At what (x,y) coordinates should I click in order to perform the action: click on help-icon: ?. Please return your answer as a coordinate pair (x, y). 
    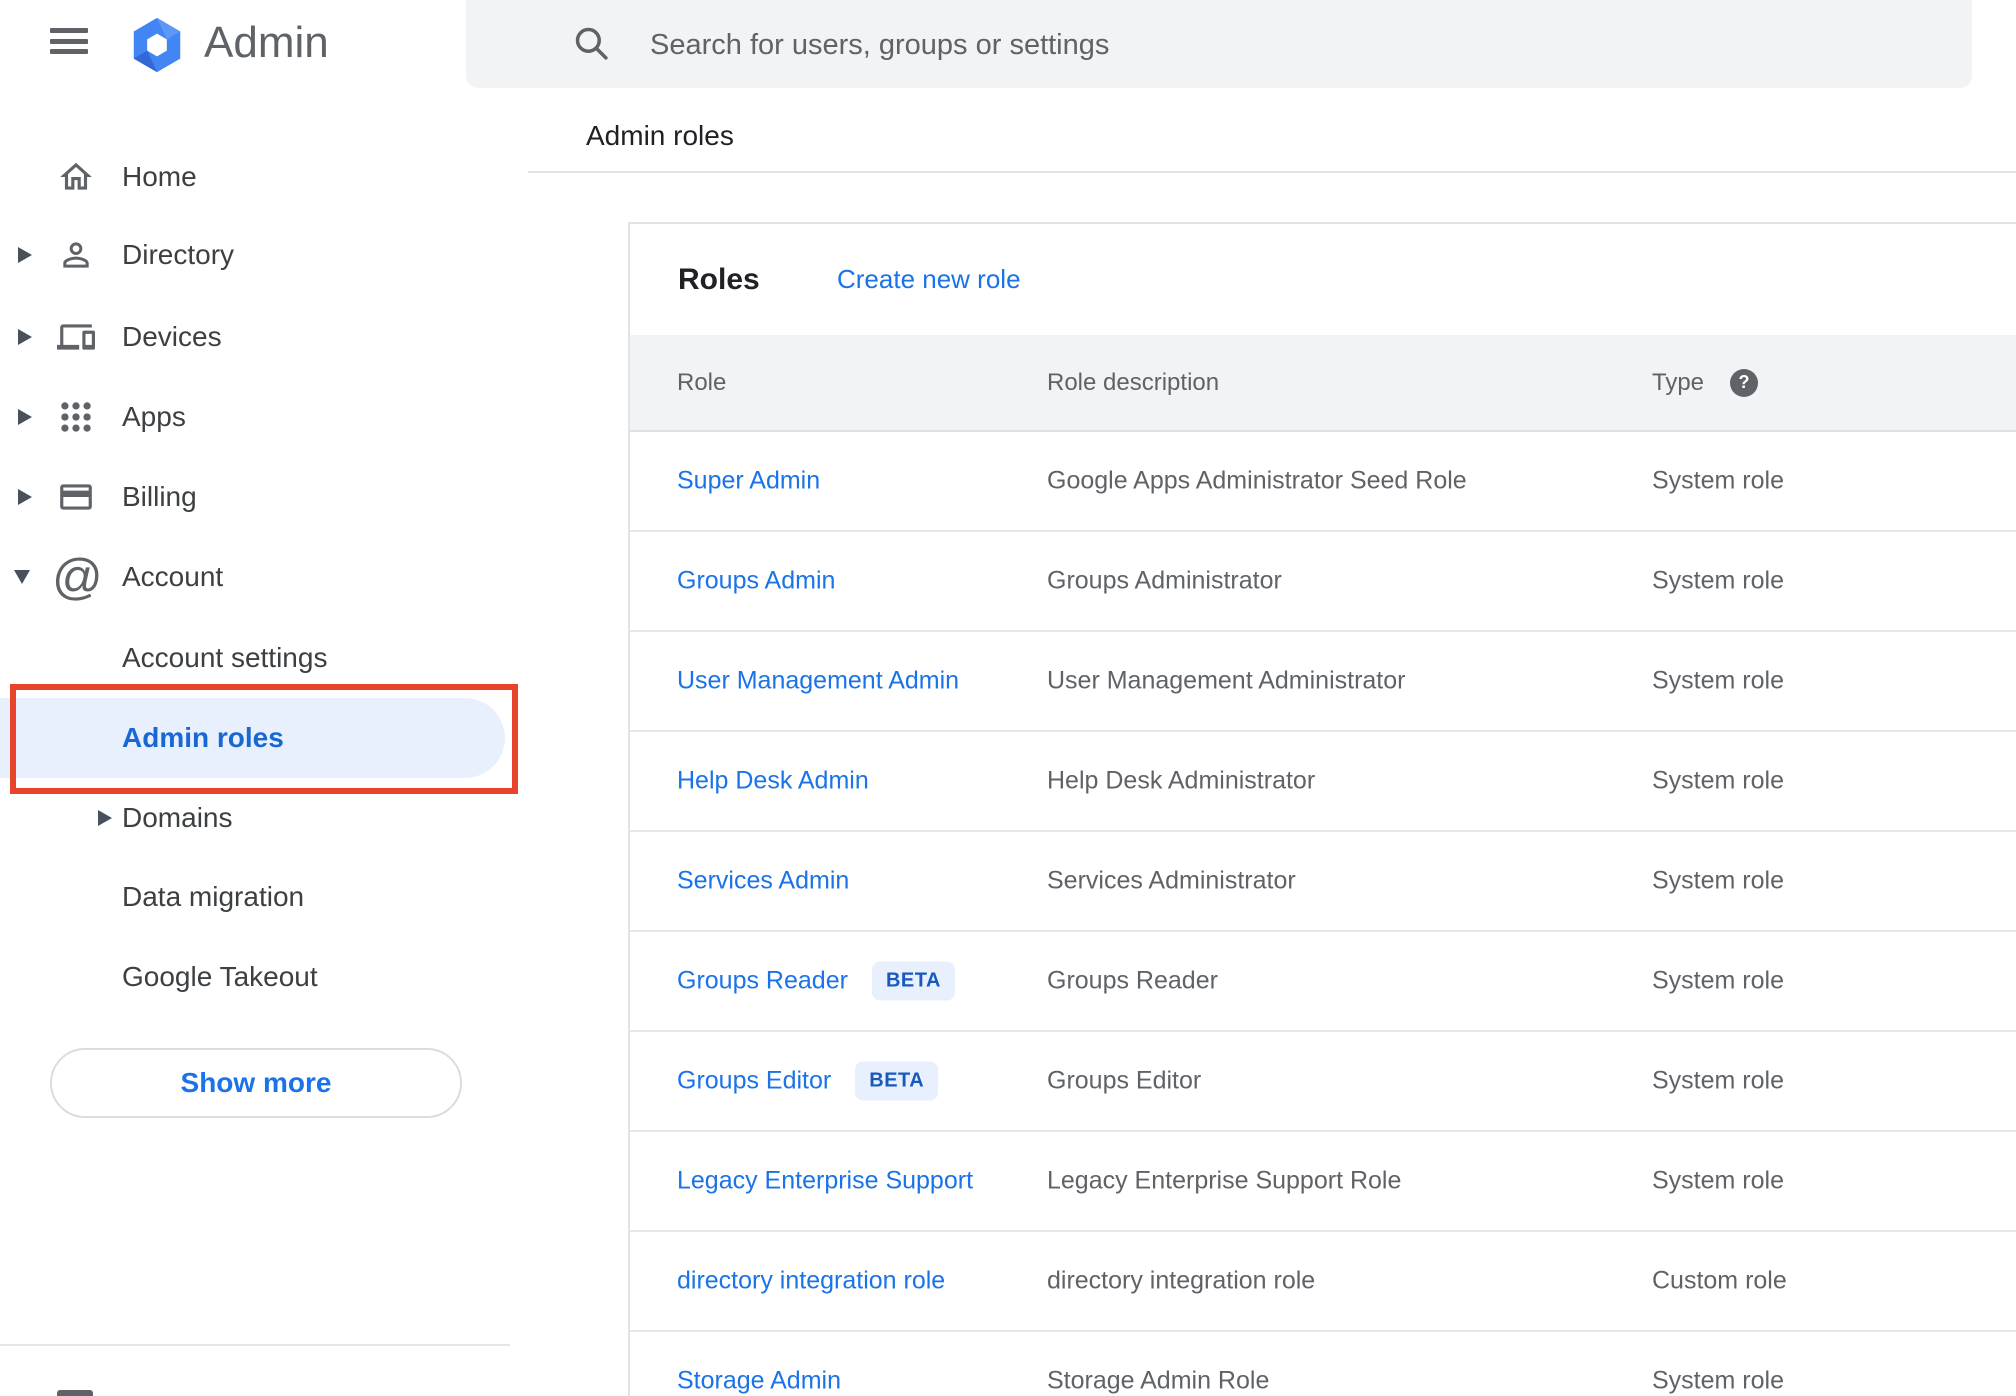
    Looking at the image, I should click on (1744, 382).